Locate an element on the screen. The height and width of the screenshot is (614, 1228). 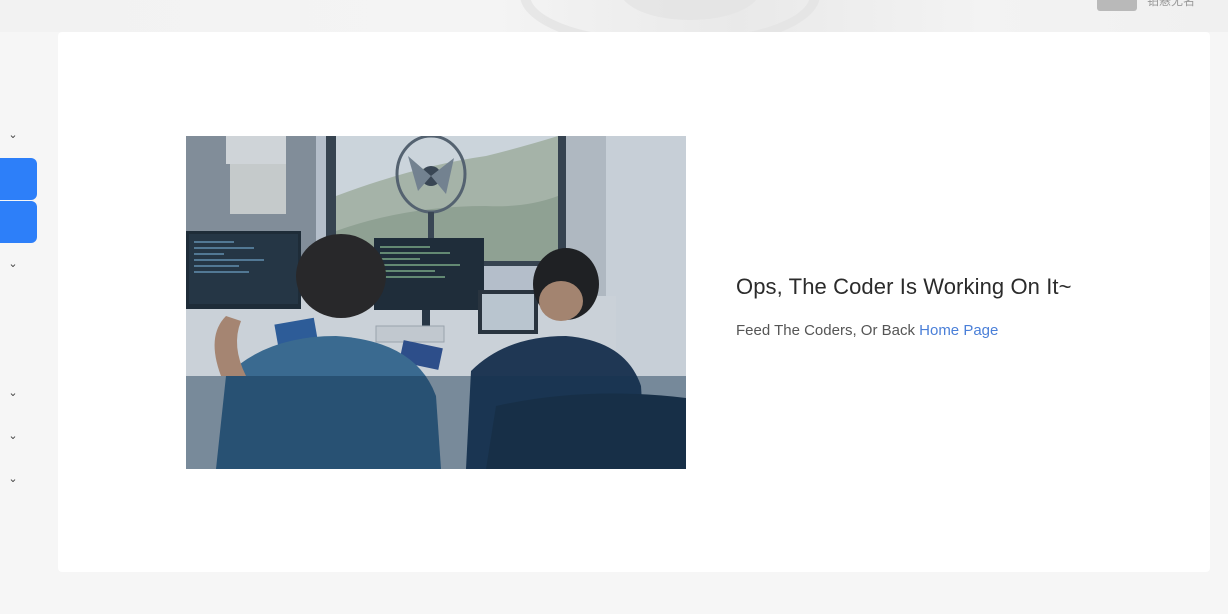
avatar is located at coordinates (1117, 5).